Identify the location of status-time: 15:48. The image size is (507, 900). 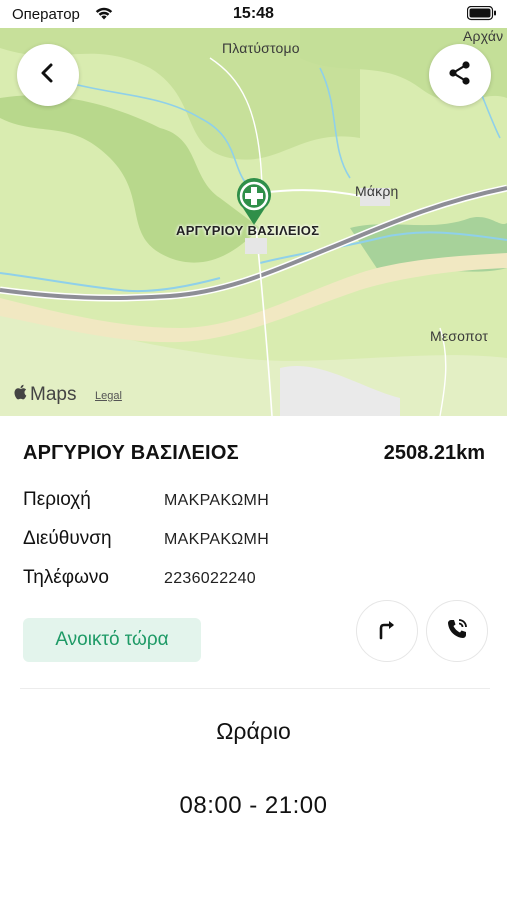
(253, 13).